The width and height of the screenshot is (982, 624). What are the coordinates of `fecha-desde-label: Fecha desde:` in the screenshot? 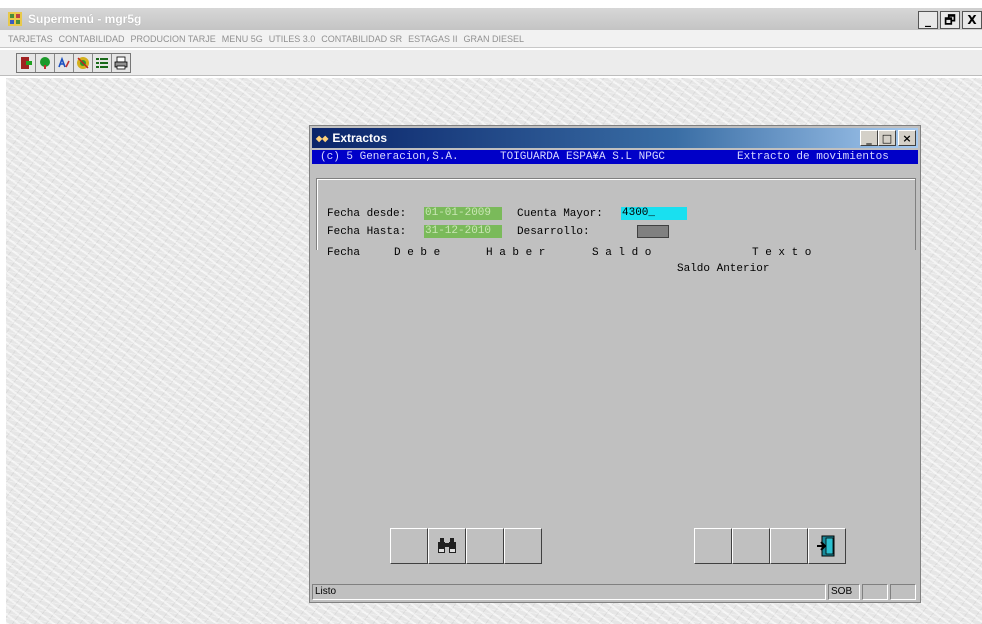 It's located at (367, 214).